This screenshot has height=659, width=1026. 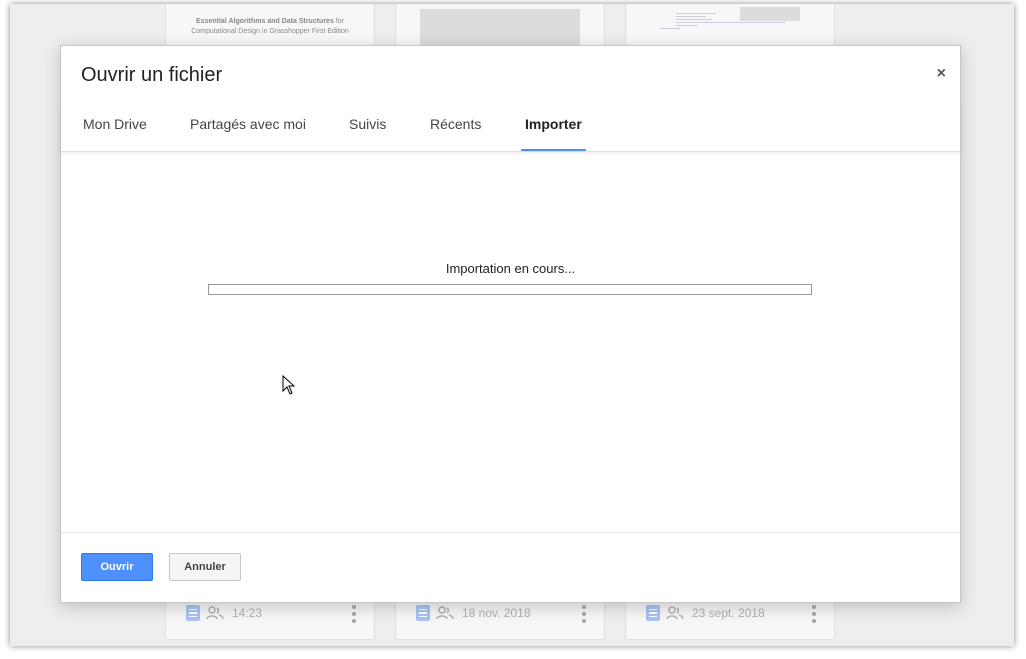 I want to click on doc-thumbnail-image, so click(x=500, y=28).